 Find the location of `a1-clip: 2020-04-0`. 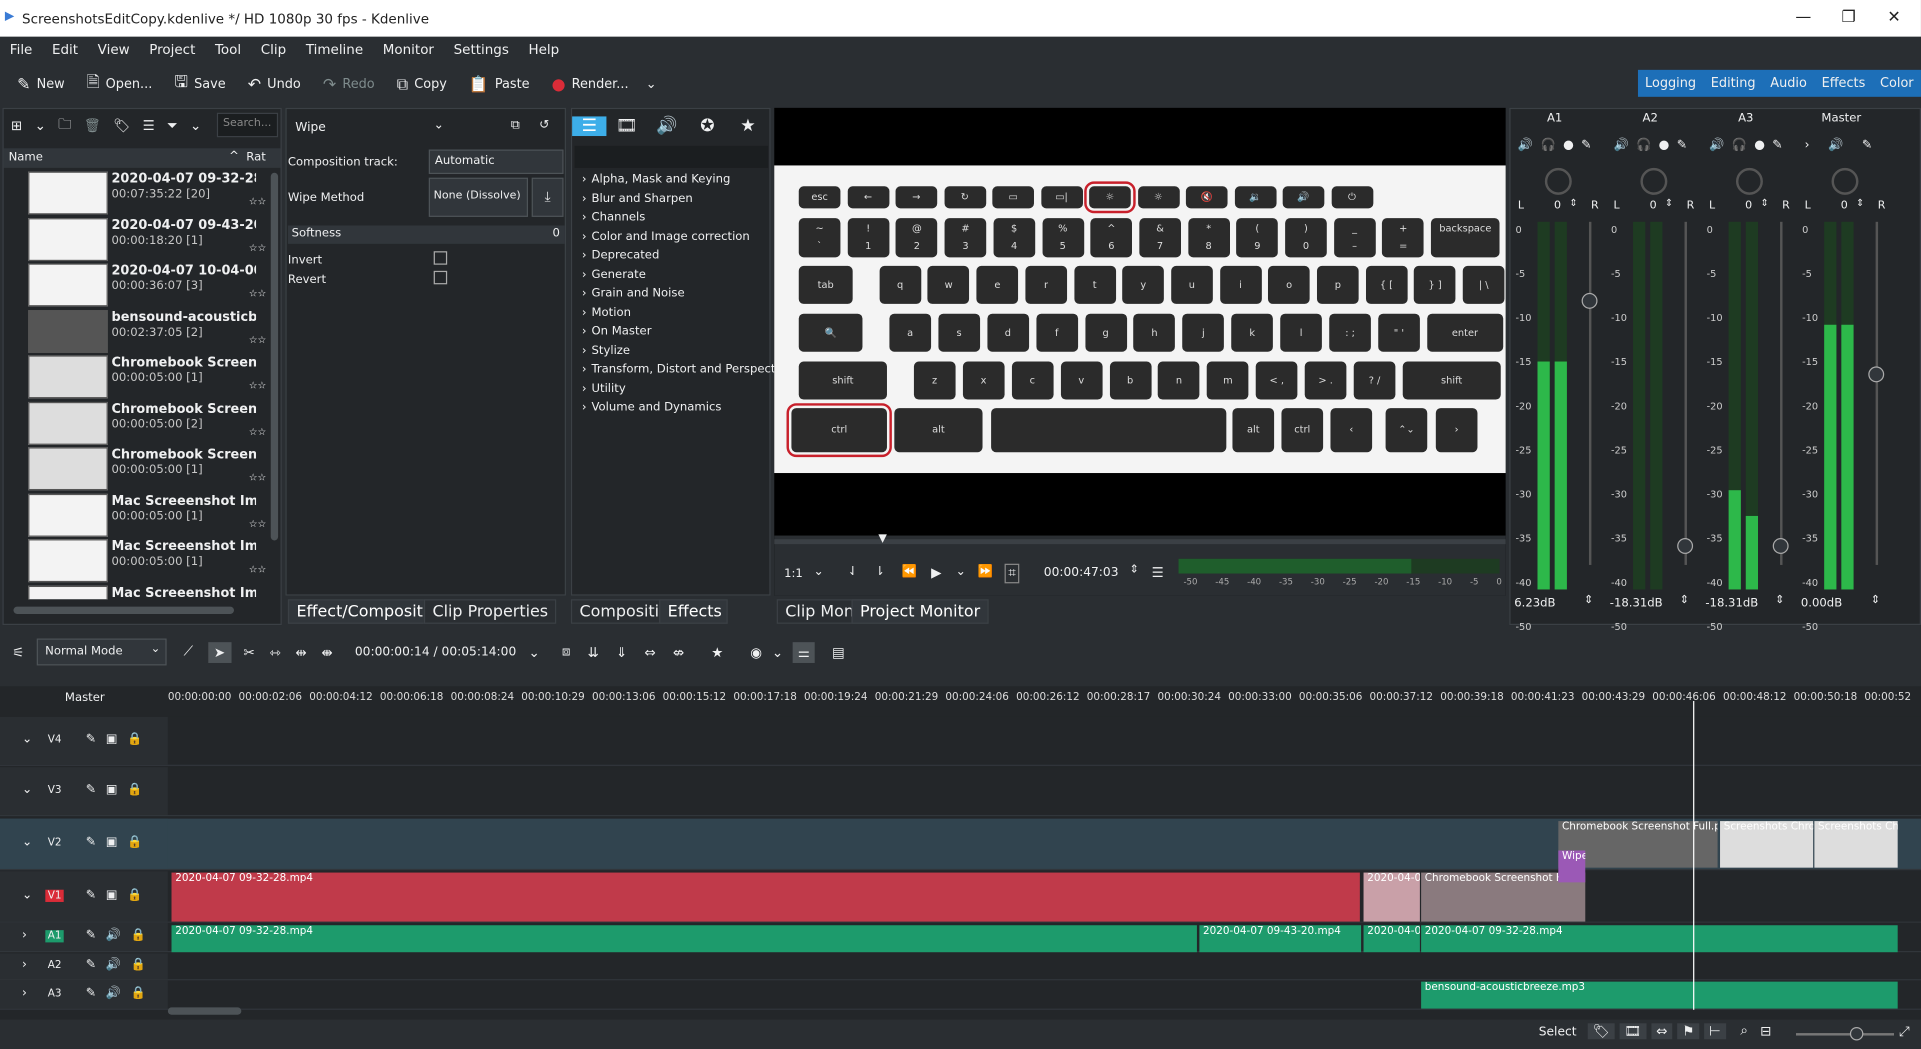

a1-clip: 2020-04-0 is located at coordinates (1391, 939).